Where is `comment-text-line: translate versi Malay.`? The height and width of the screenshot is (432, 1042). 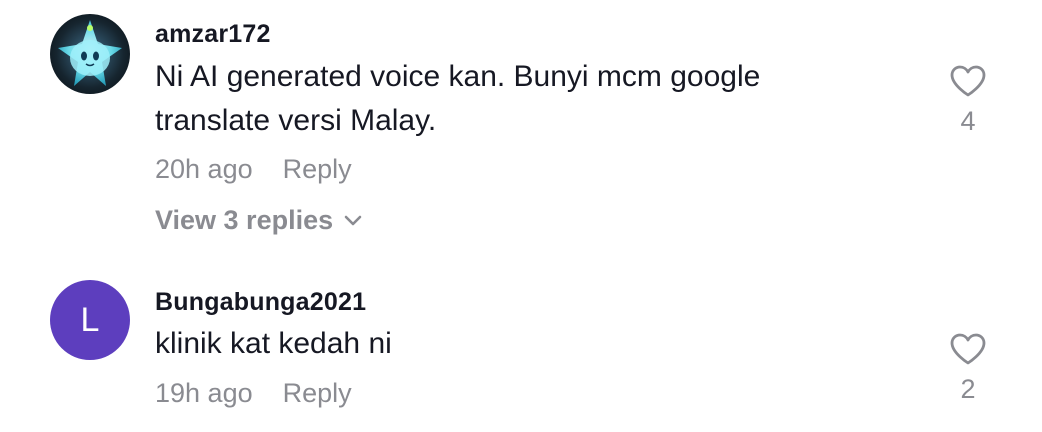
comment-text-line: translate versi Malay. is located at coordinates (296, 120).